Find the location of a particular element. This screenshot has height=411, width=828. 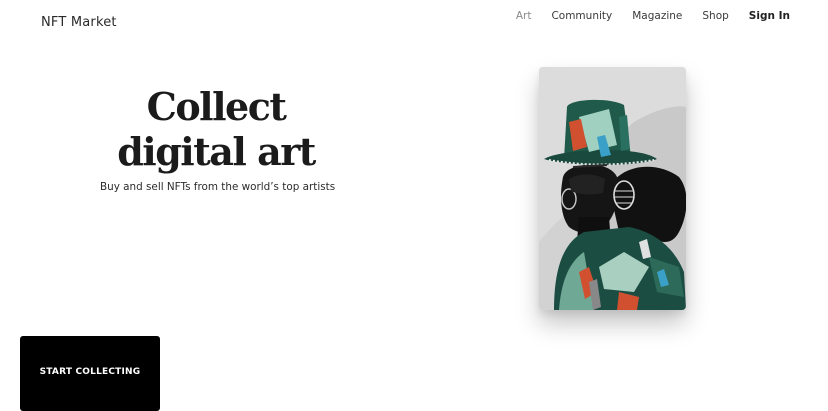

nav-item-community: Community is located at coordinates (581, 16).